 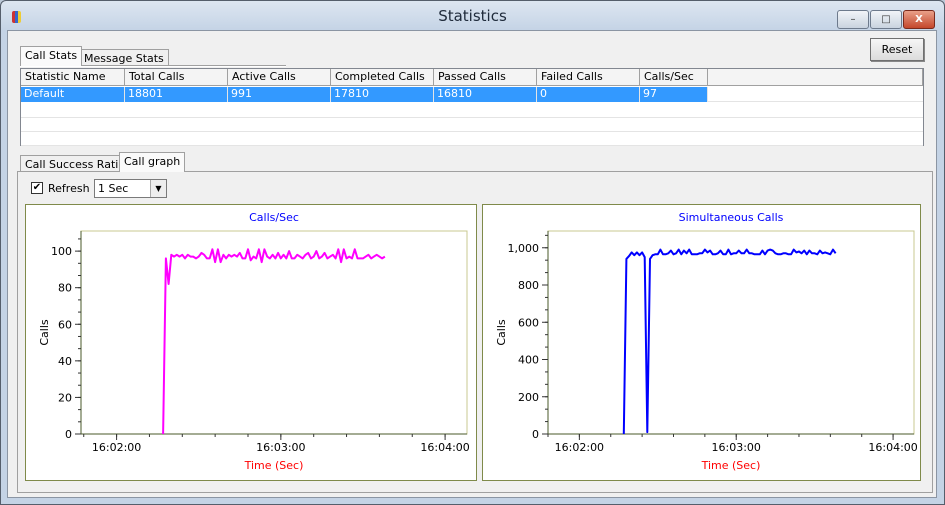 I want to click on column-header: Statistic Name, so click(x=73, y=77).